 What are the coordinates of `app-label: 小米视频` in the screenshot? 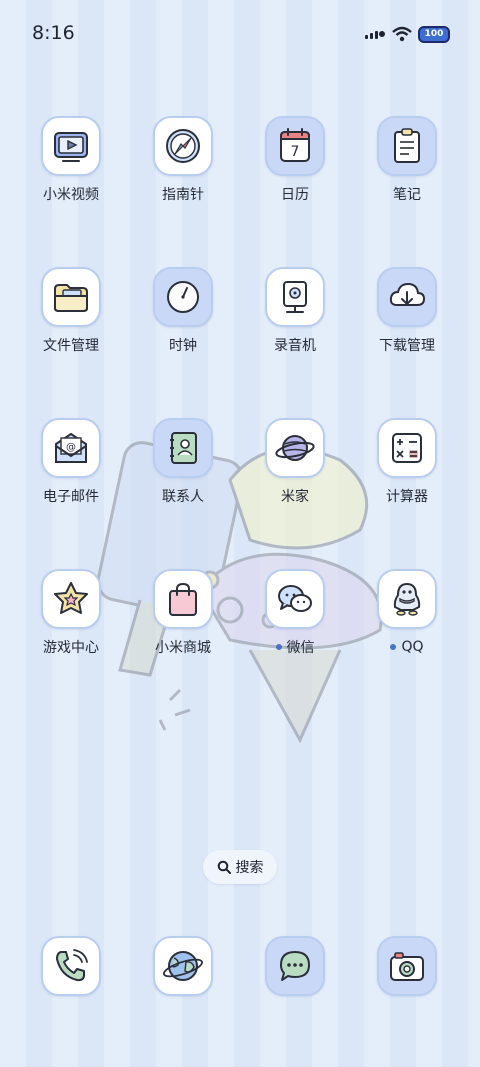 It's located at (71, 195).